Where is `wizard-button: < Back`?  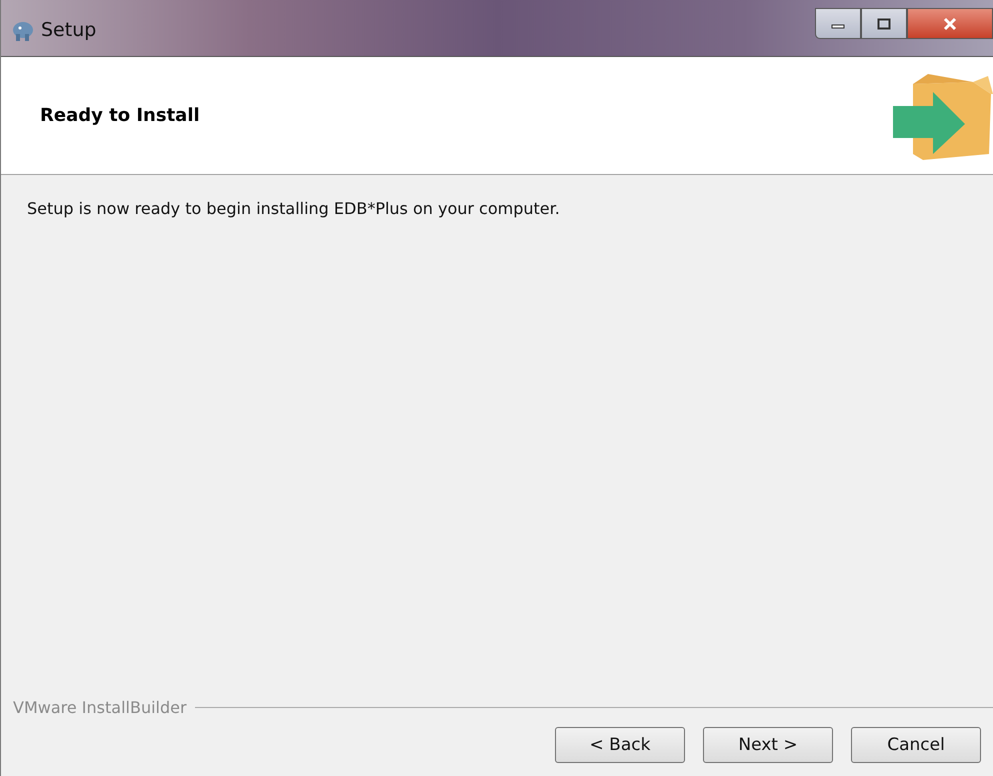 wizard-button: < Back is located at coordinates (620, 745).